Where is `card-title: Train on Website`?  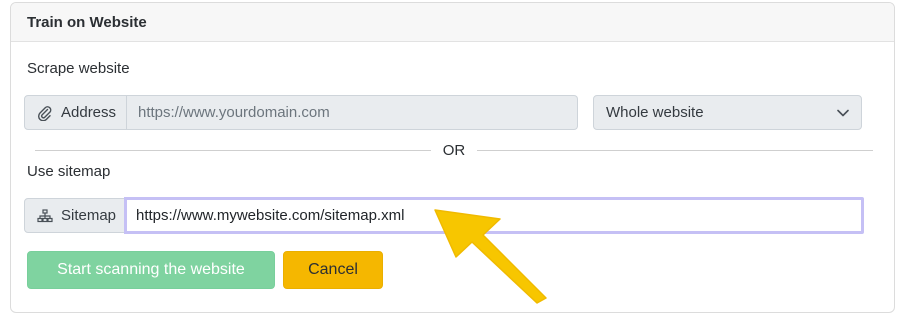
card-title: Train on Website is located at coordinates (87, 22).